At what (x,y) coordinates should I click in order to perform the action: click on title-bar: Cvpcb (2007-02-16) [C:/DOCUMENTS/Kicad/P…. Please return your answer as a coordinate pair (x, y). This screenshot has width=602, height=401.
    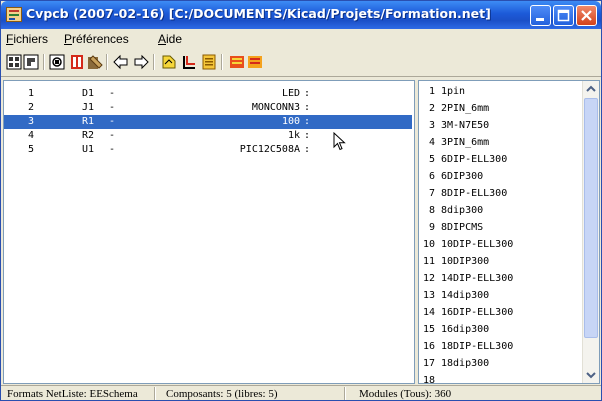
    Looking at the image, I should click on (301, 15).